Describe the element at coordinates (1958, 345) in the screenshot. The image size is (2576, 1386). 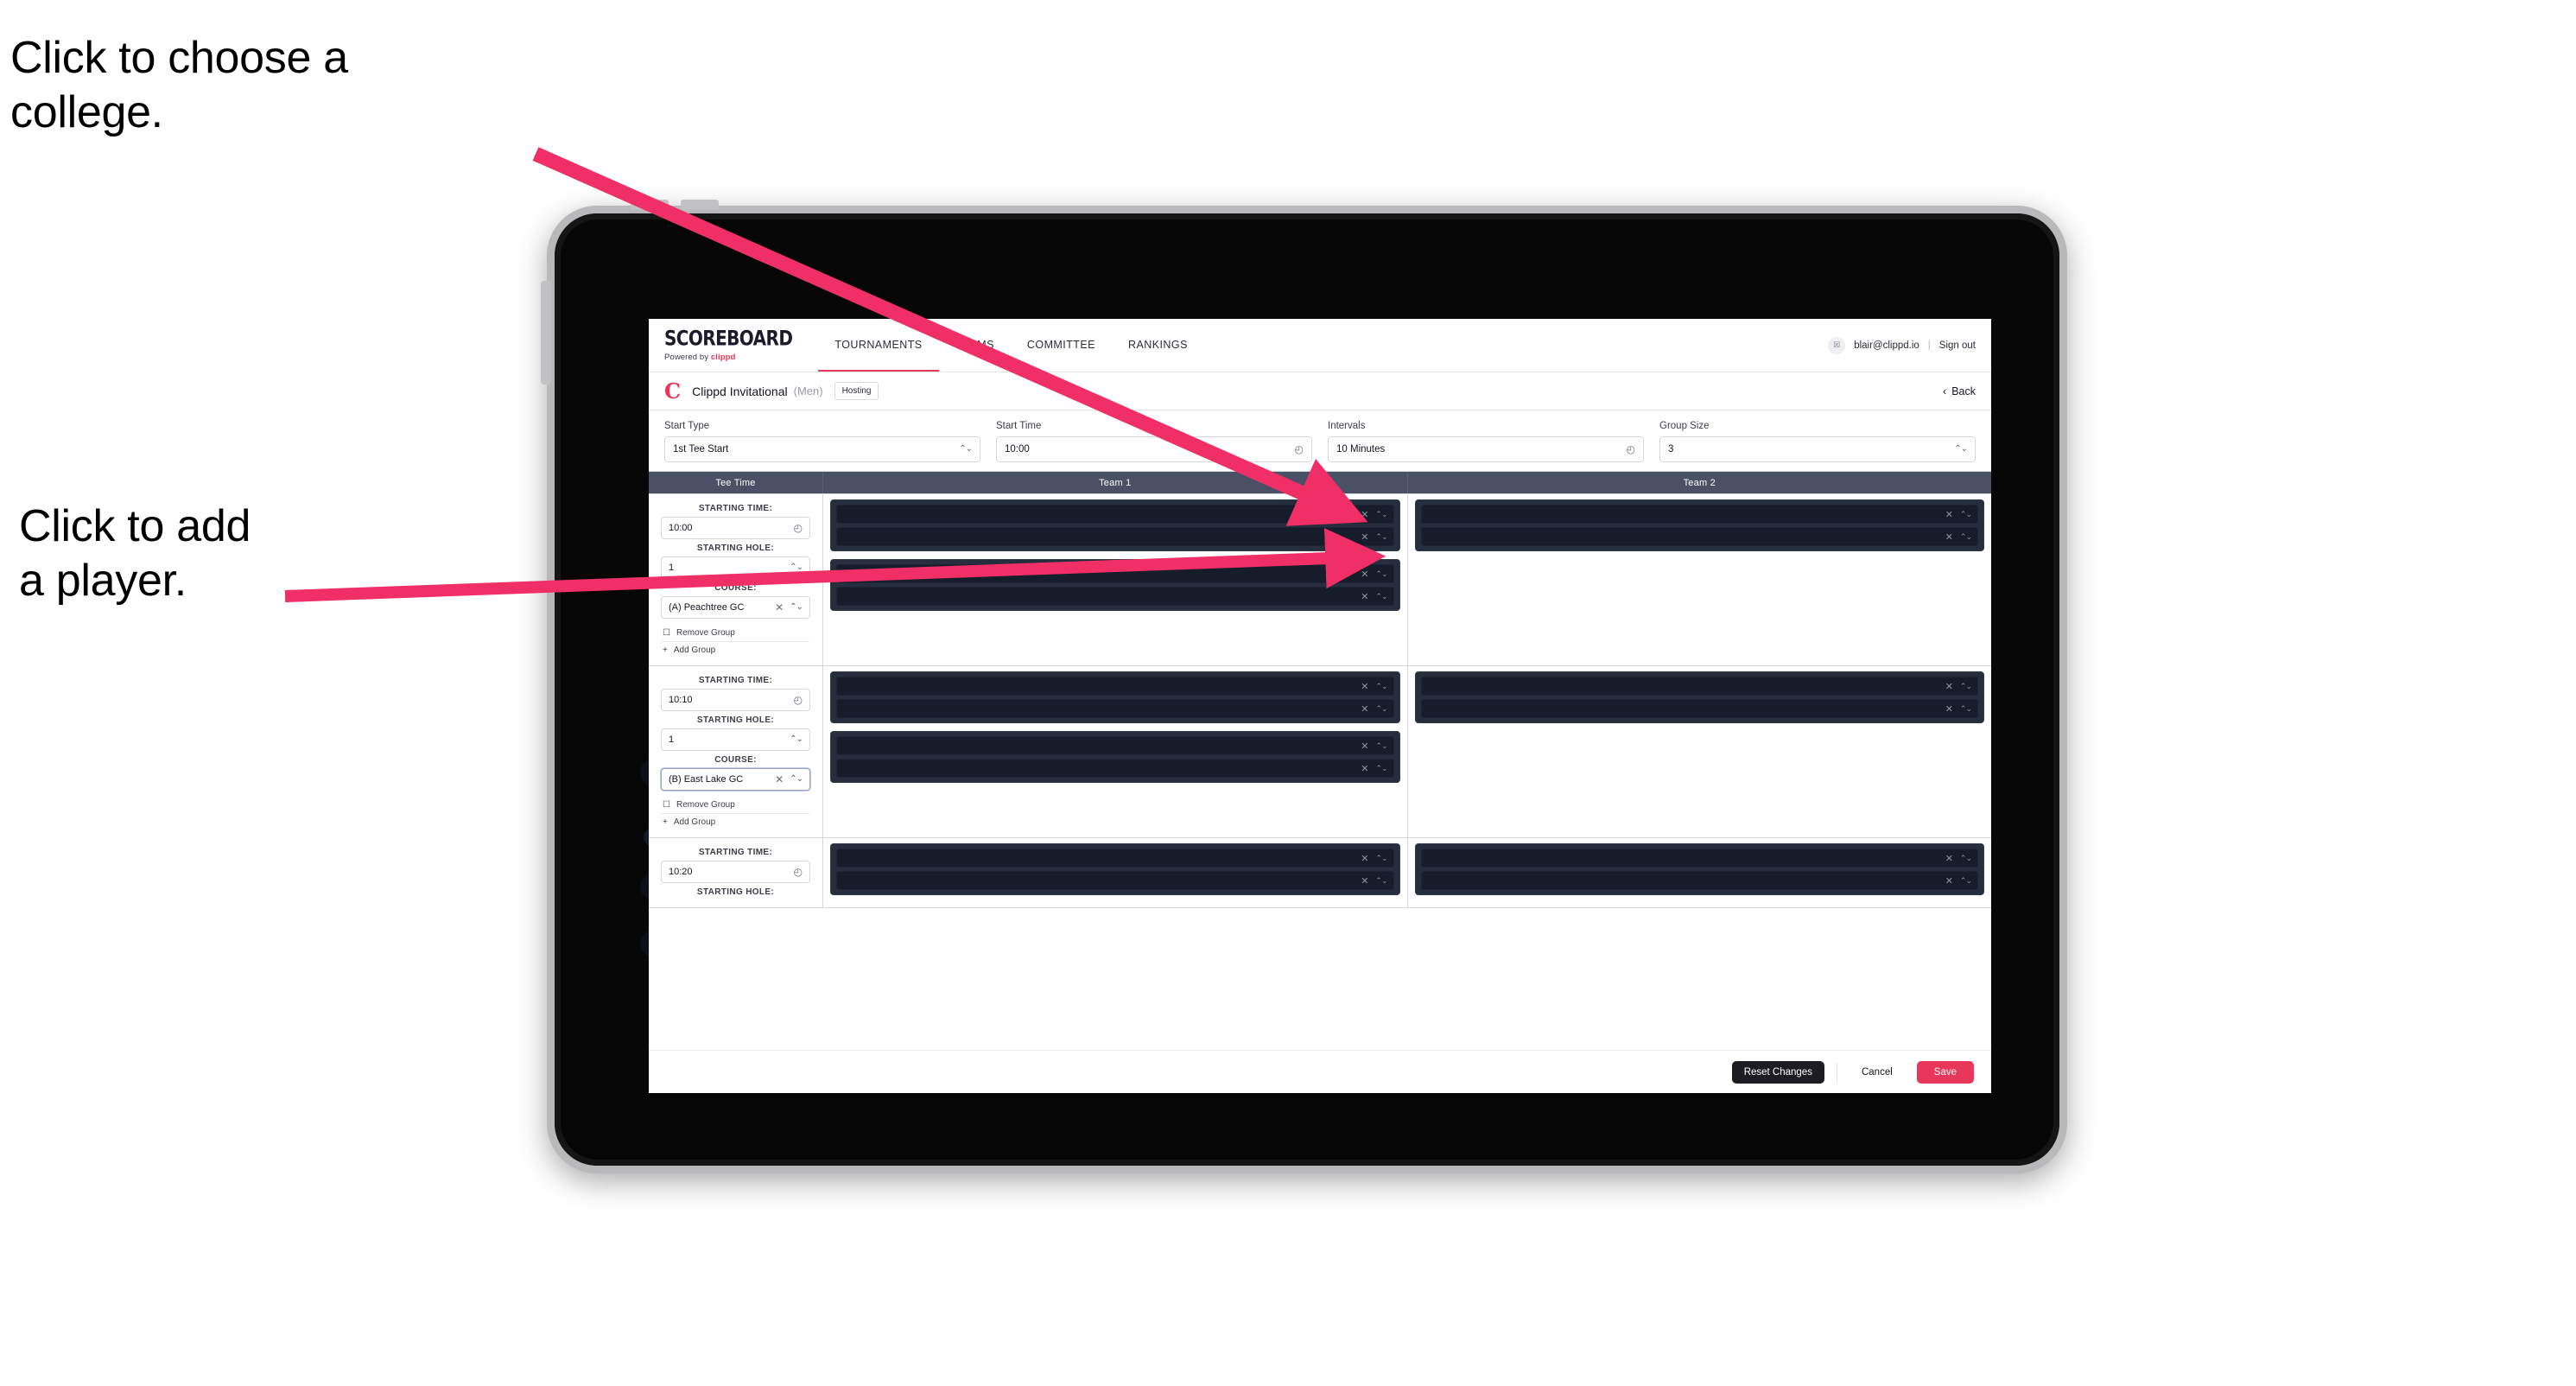
I see `sign-out-link: Sign out` at that location.